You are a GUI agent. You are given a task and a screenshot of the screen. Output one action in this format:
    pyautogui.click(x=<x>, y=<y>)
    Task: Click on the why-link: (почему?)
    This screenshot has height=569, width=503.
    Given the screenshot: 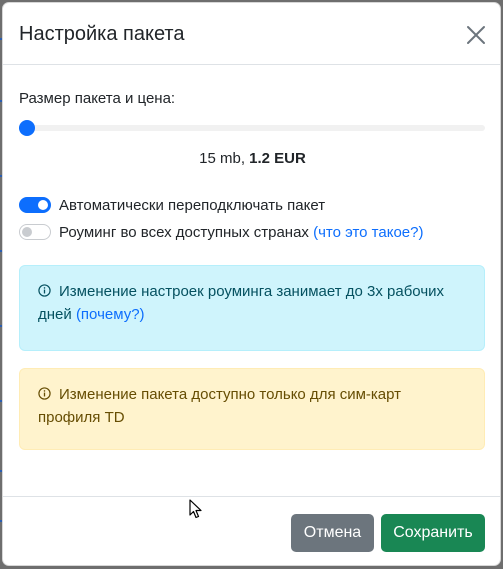 What is the action you would take?
    pyautogui.click(x=110, y=314)
    